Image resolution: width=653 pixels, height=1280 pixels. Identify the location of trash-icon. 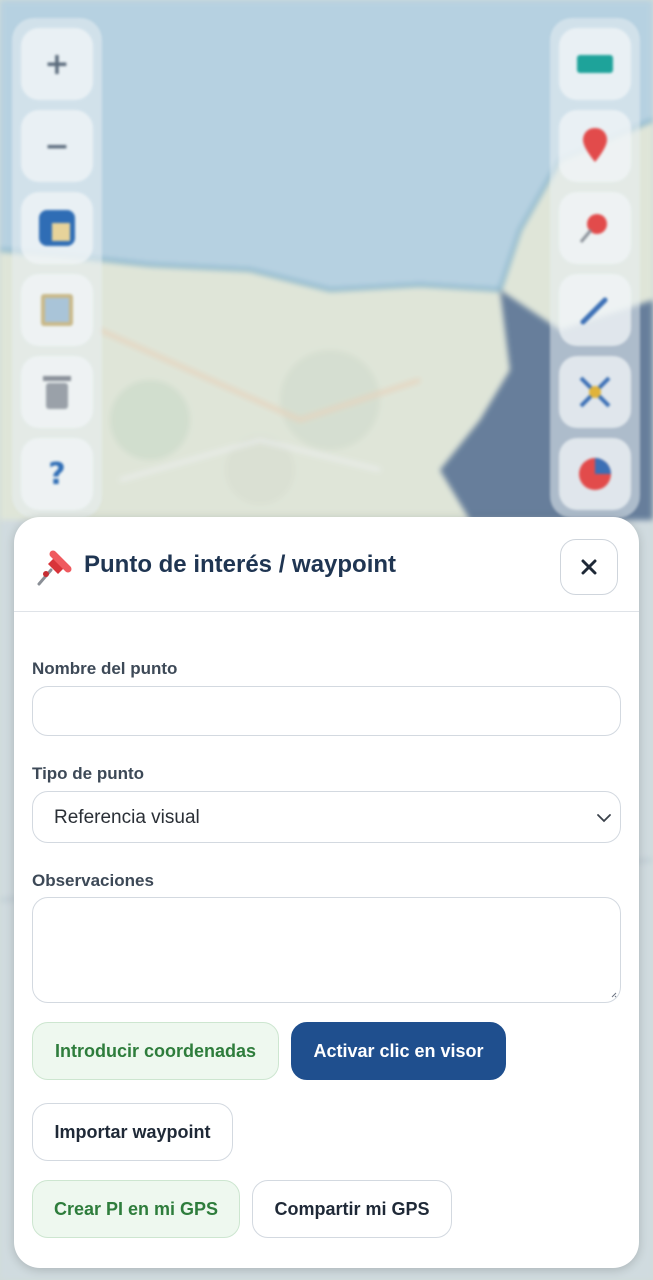
(57, 392).